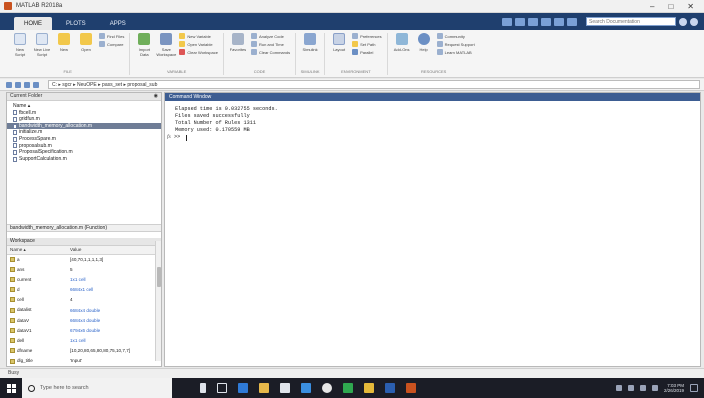 Image resolution: width=704 pixels, height=398 pixels. Describe the element at coordinates (367, 52) in the screenshot. I see `parallel-button: Parallel` at that location.